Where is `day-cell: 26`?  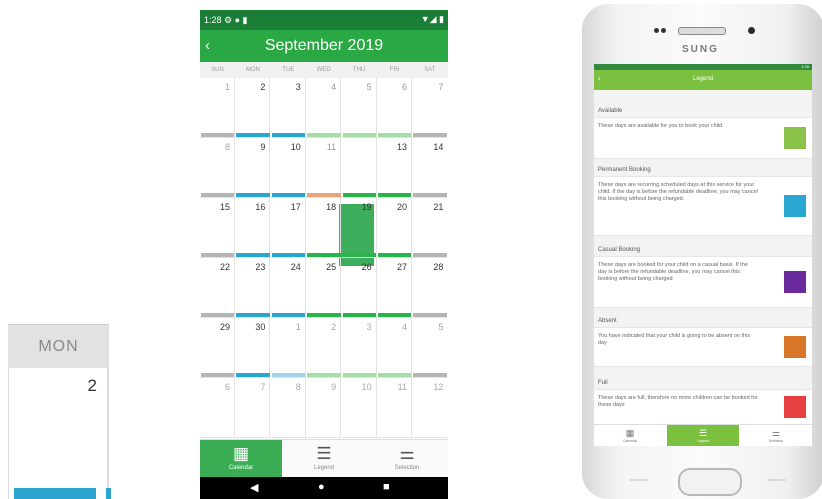 day-cell: 26 is located at coordinates (359, 288).